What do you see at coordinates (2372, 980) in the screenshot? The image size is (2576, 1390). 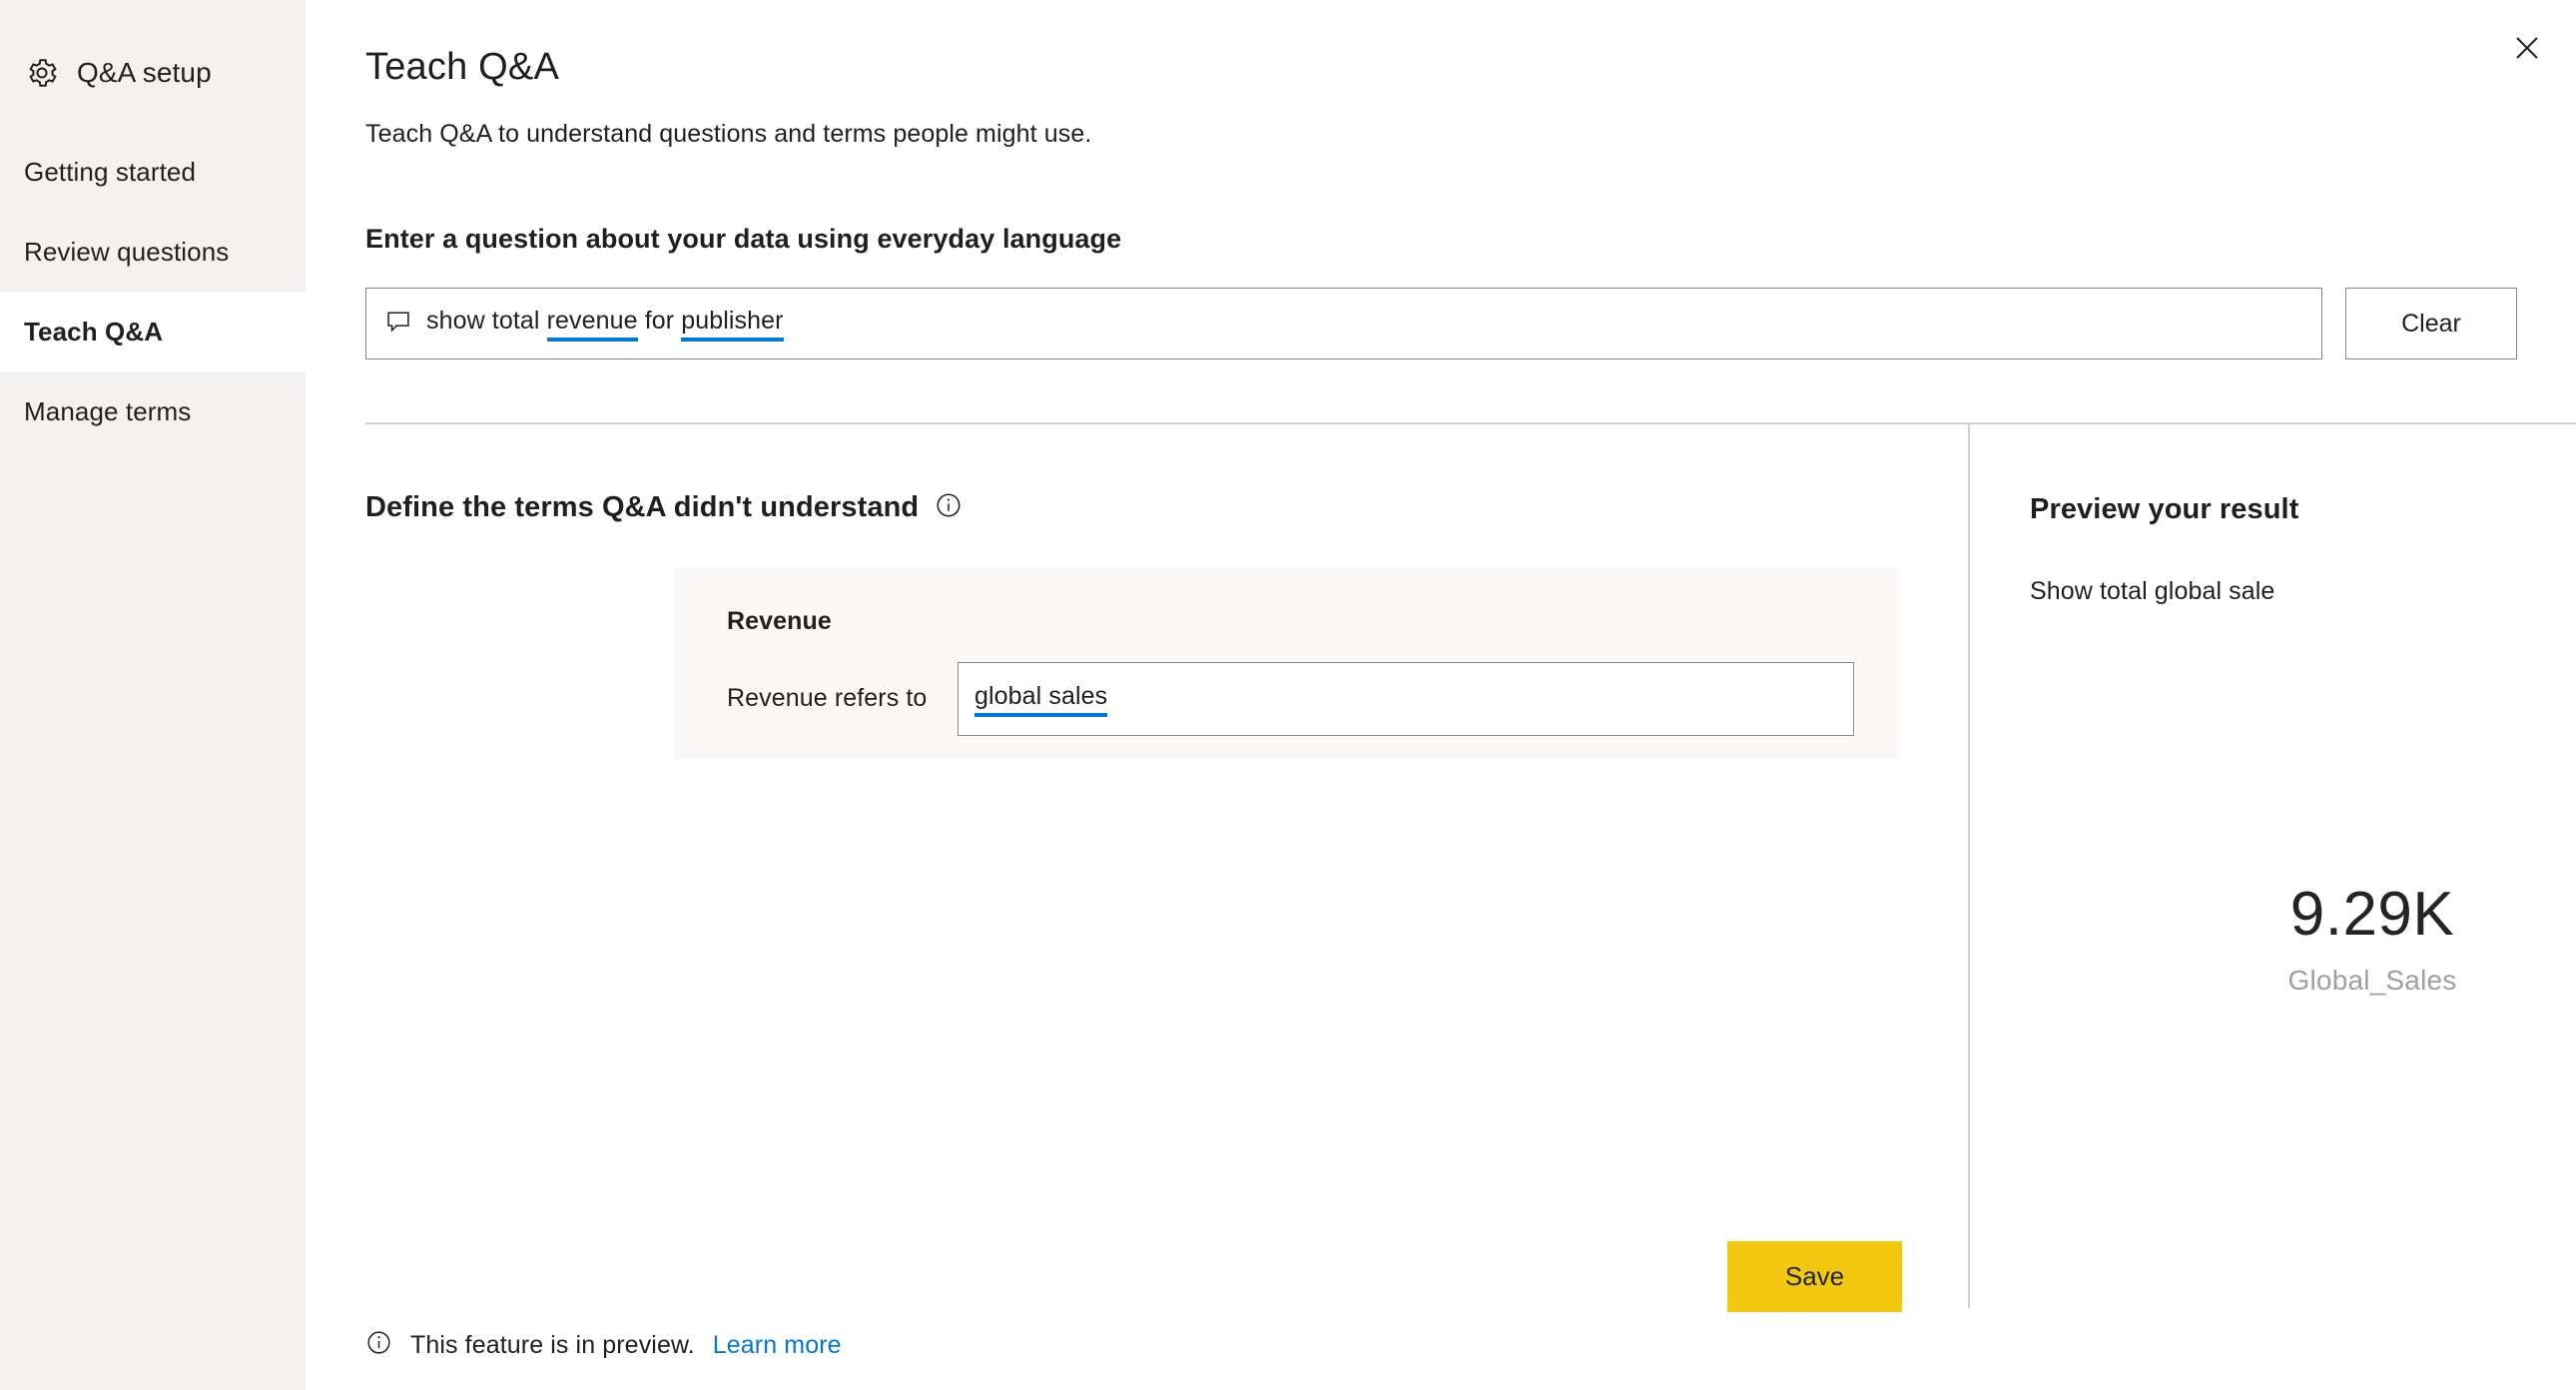 I see `kpi-label: Global_Sales` at bounding box center [2372, 980].